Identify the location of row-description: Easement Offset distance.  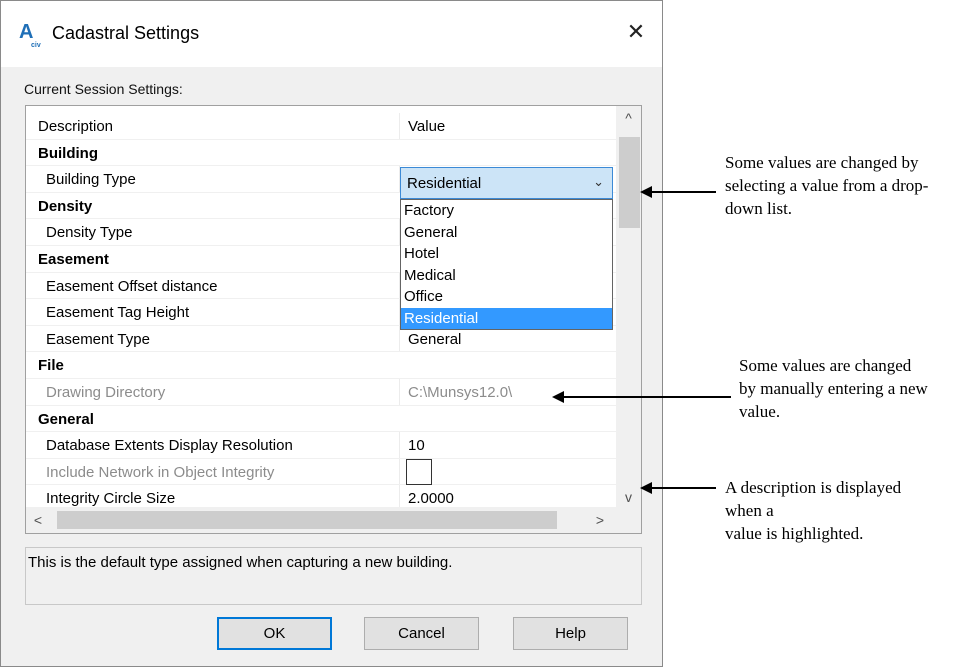
(132, 286).